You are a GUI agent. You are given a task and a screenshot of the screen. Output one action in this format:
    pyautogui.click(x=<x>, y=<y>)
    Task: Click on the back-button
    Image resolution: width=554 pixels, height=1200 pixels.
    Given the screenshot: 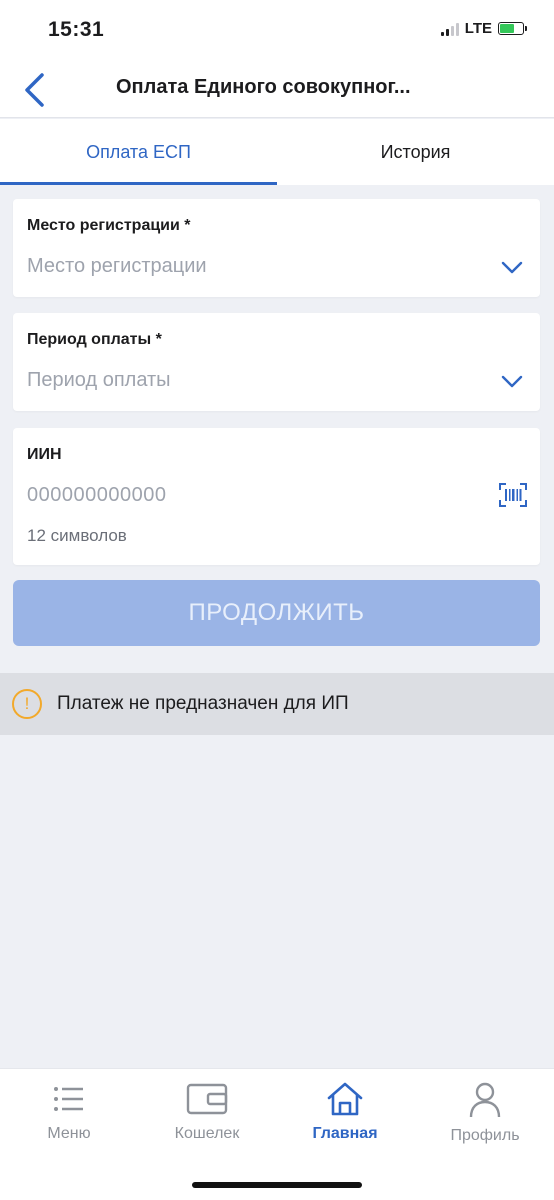 What is the action you would take?
    pyautogui.click(x=34, y=90)
    